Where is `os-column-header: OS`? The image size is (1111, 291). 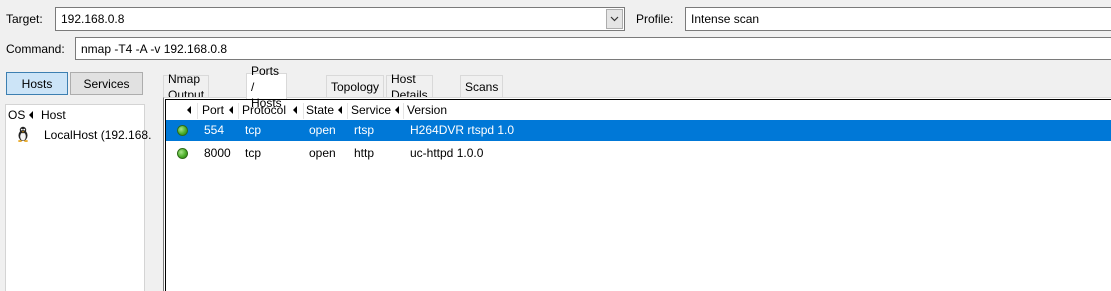 os-column-header: OS is located at coordinates (16, 115).